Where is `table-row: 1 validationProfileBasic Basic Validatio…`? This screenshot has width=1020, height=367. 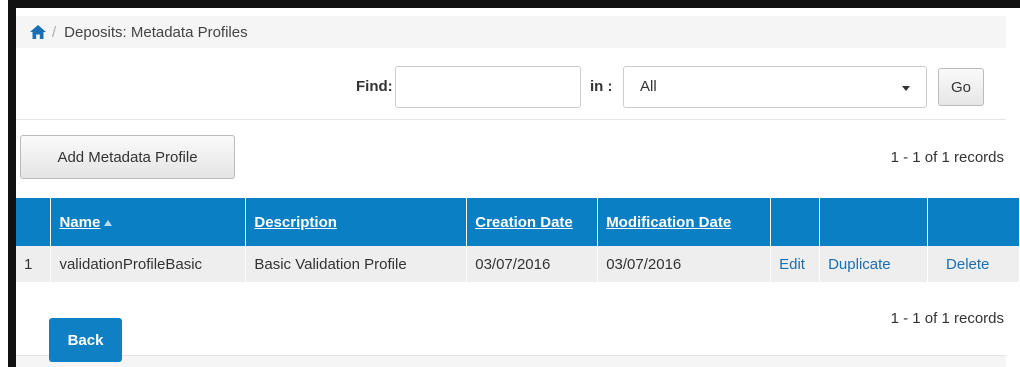 table-row: 1 validationProfileBasic Basic Validatio… is located at coordinates (518, 264).